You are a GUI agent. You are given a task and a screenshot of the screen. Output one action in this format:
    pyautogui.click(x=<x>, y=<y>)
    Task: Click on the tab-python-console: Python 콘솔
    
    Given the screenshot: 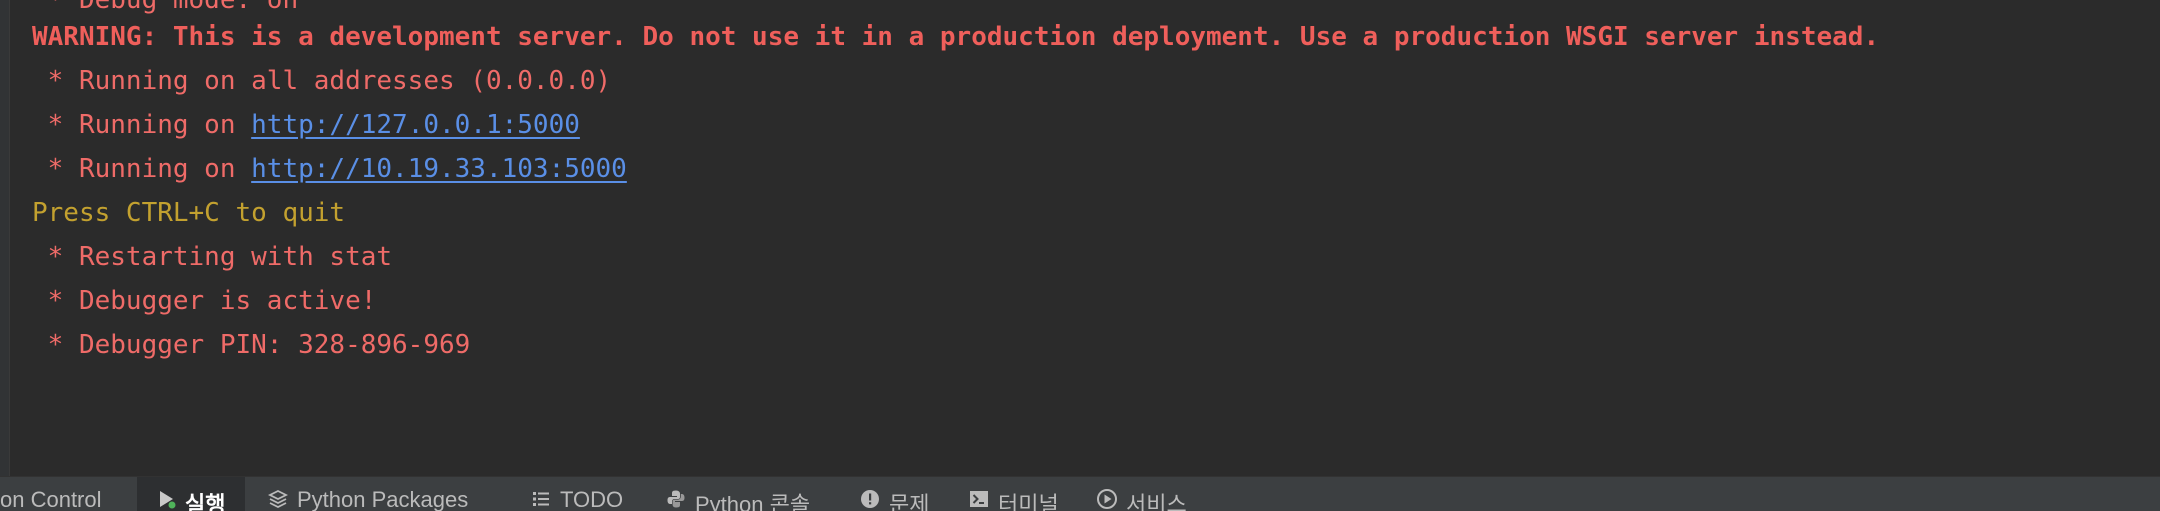 What is the action you would take?
    pyautogui.click(x=746, y=494)
    